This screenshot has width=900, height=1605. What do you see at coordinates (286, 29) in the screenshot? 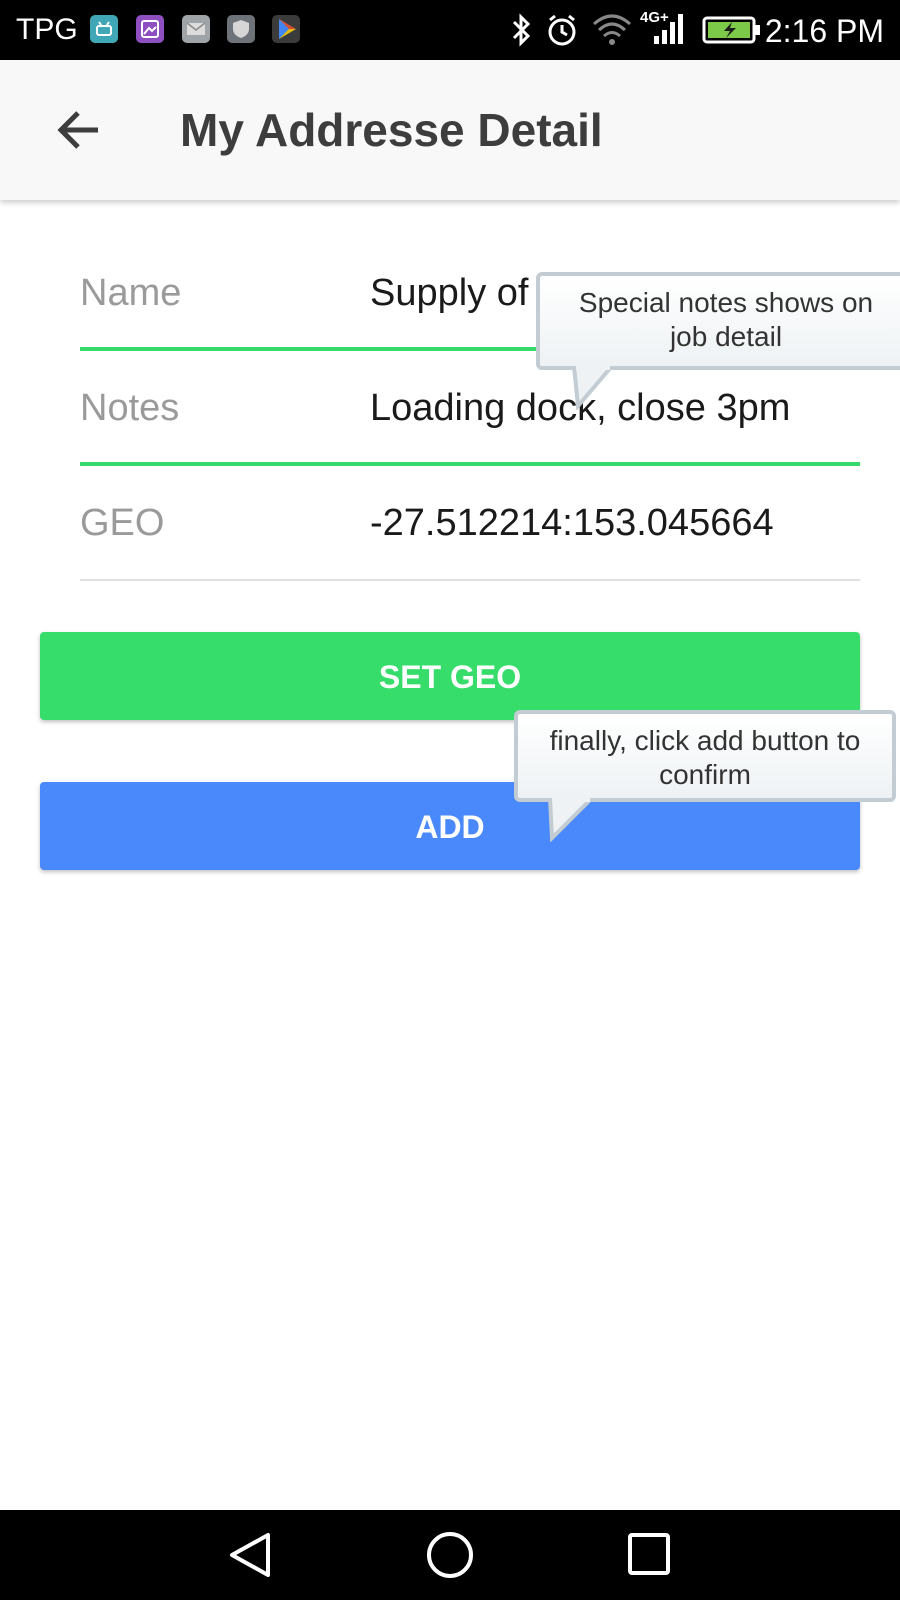
I see `play-store-icon` at bounding box center [286, 29].